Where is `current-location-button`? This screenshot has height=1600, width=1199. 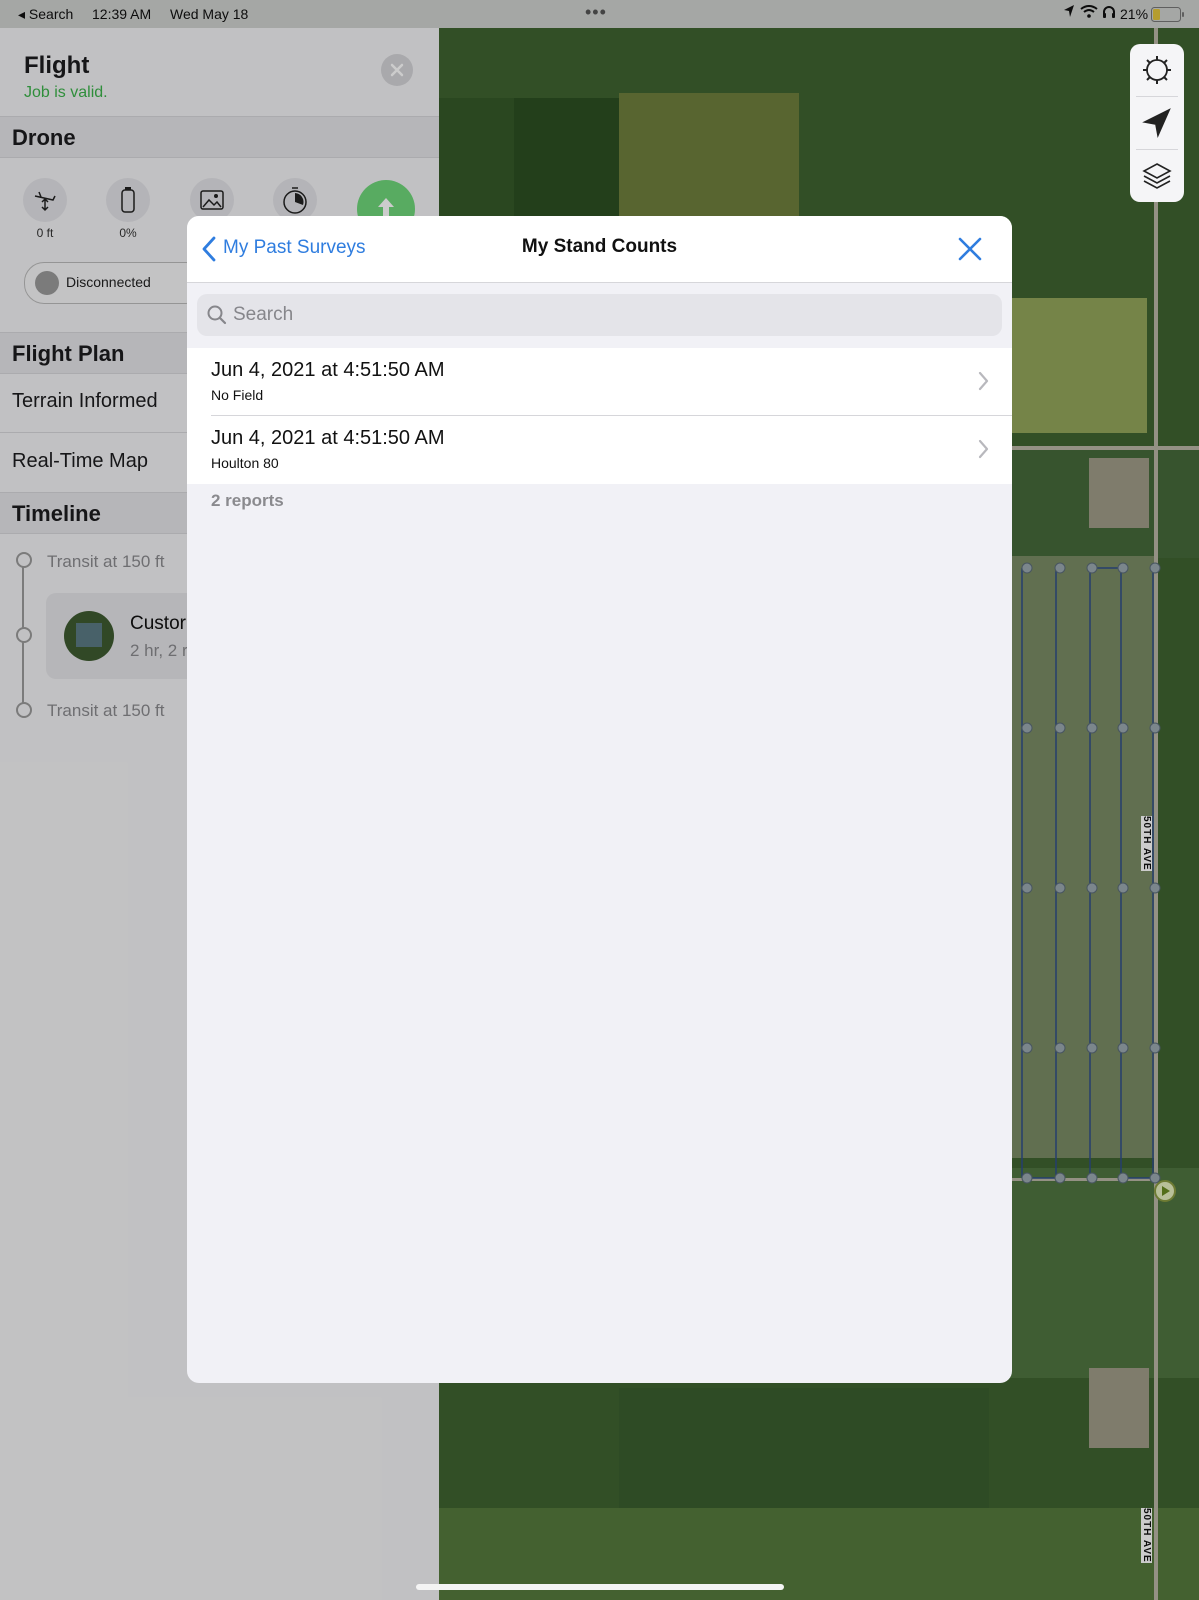 current-location-button is located at coordinates (1157, 123).